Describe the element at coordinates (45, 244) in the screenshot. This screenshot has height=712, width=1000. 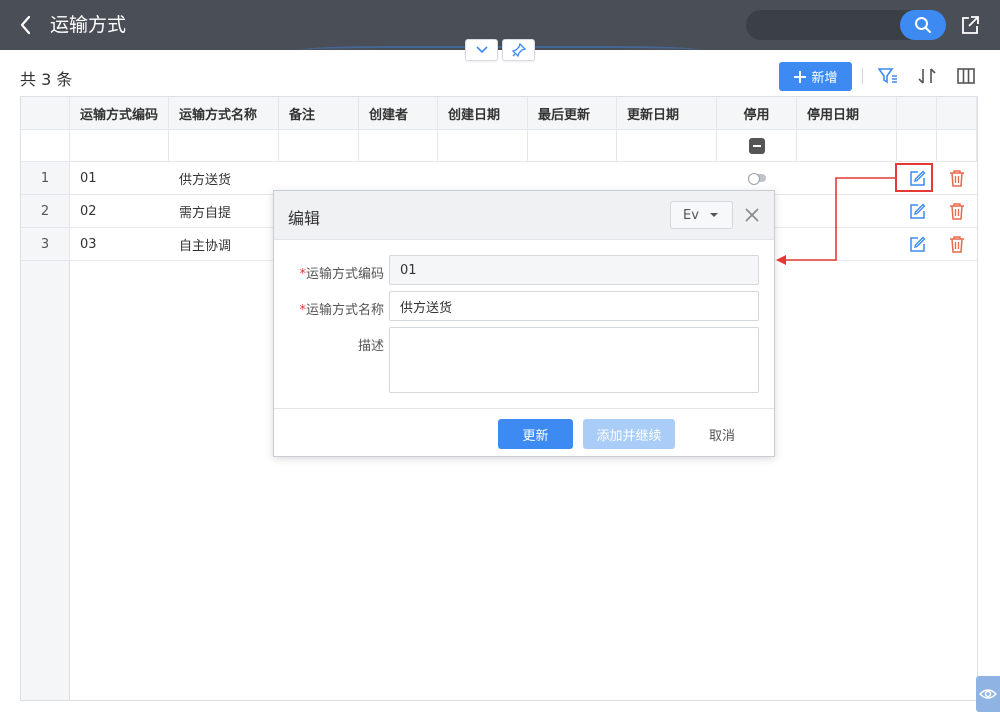
I see `row-number: 3` at that location.